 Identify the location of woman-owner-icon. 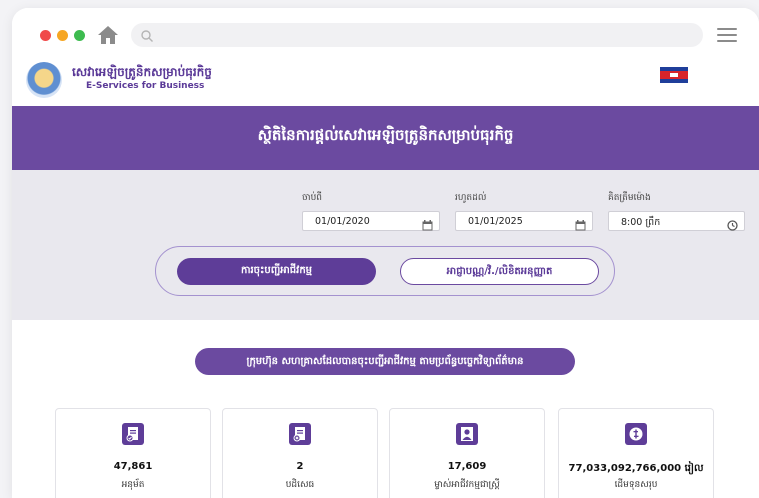
(467, 434).